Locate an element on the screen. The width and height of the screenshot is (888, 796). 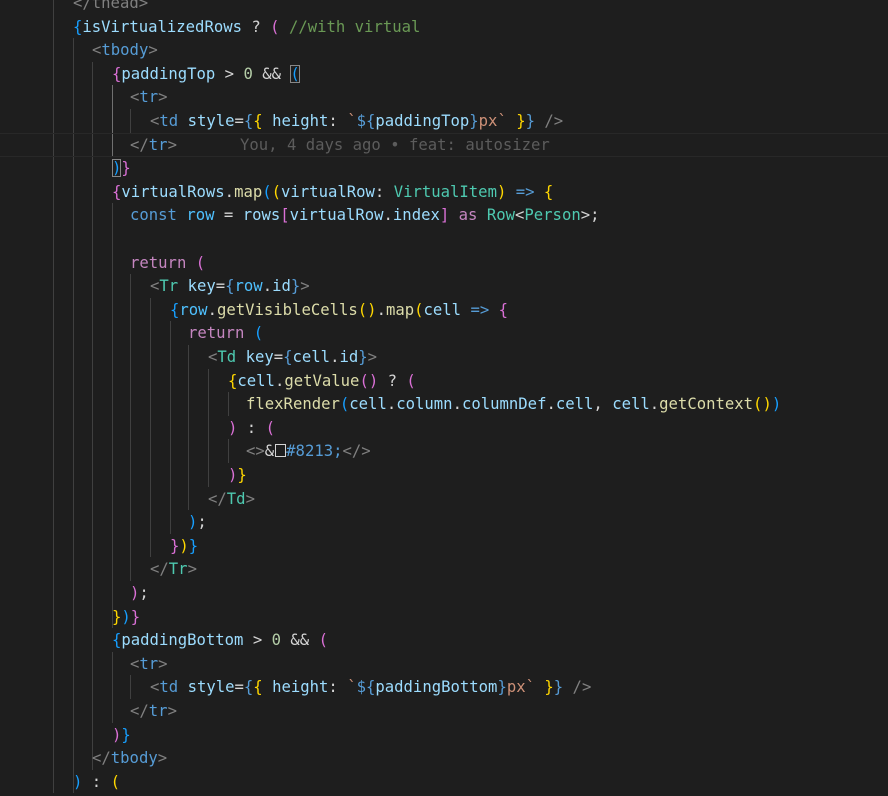
code-token: height is located at coordinates (300, 687).